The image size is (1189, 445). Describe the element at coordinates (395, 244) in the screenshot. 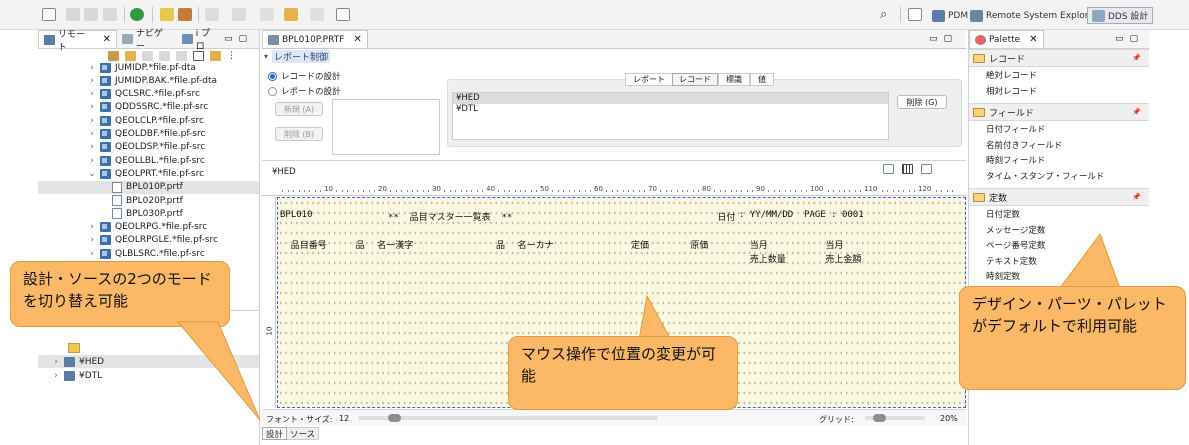

I see `report-field: 名一漢字` at that location.